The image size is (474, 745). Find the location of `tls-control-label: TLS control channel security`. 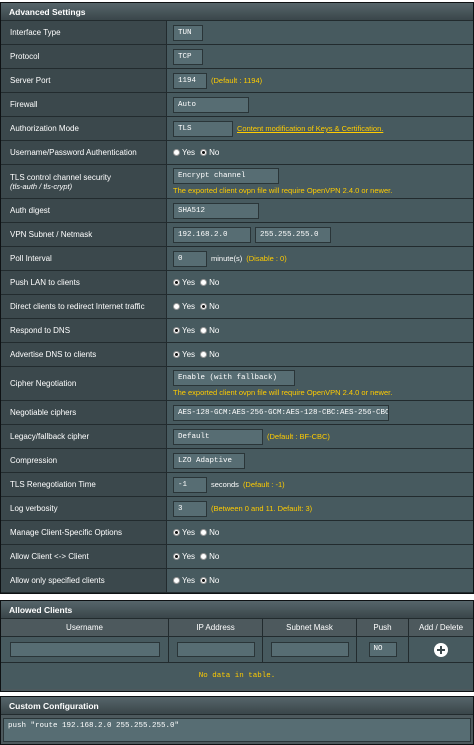

tls-control-label: TLS control channel security is located at coordinates (60, 177).